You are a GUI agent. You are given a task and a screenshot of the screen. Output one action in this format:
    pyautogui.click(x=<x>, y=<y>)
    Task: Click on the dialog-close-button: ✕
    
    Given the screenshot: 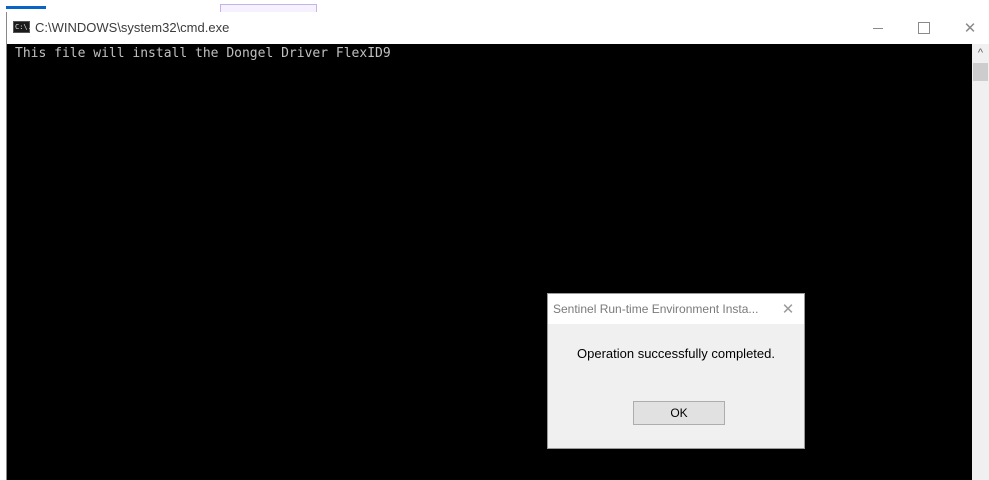 What is the action you would take?
    pyautogui.click(x=788, y=309)
    